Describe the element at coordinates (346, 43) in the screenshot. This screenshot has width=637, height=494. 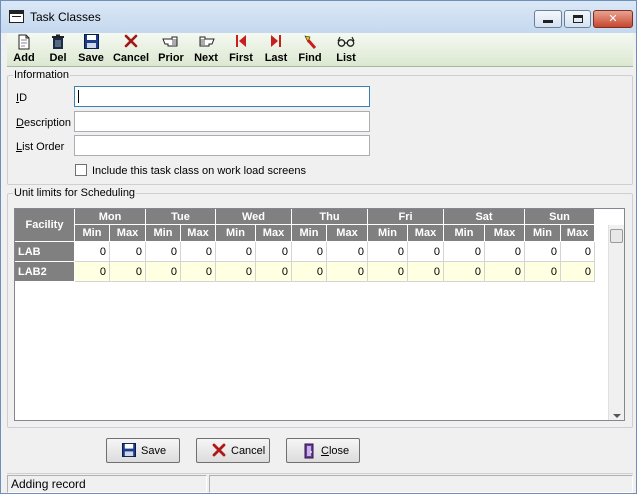
I see `glasses-icon` at that location.